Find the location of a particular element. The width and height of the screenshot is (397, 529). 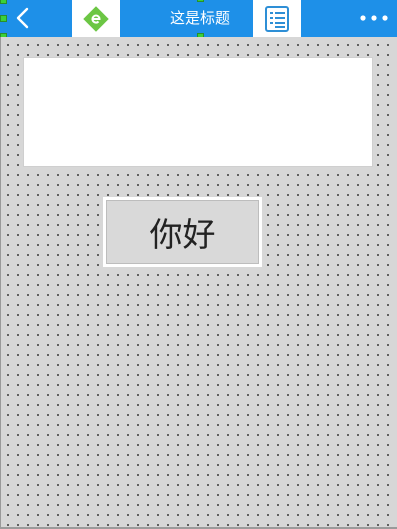

list-button is located at coordinates (277, 18).